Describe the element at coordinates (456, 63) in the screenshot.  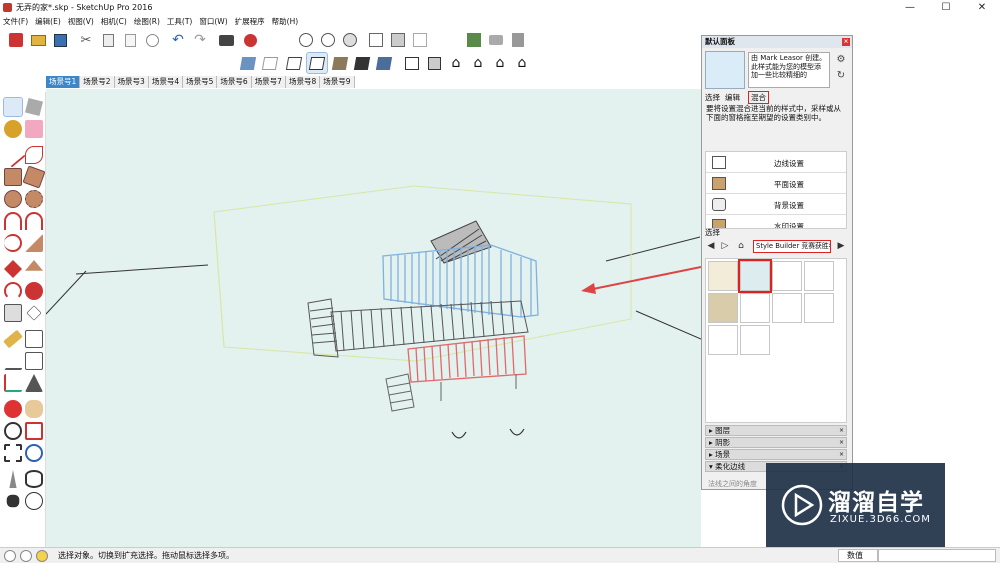
I see `front-view-icon: ⌂` at that location.